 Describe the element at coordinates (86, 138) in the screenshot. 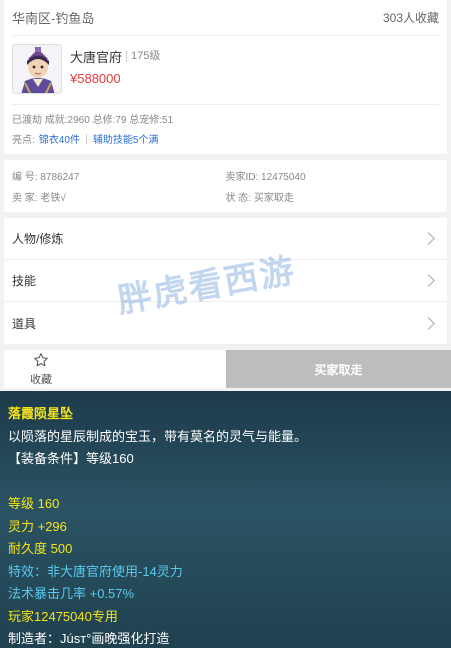

I see `divider` at that location.